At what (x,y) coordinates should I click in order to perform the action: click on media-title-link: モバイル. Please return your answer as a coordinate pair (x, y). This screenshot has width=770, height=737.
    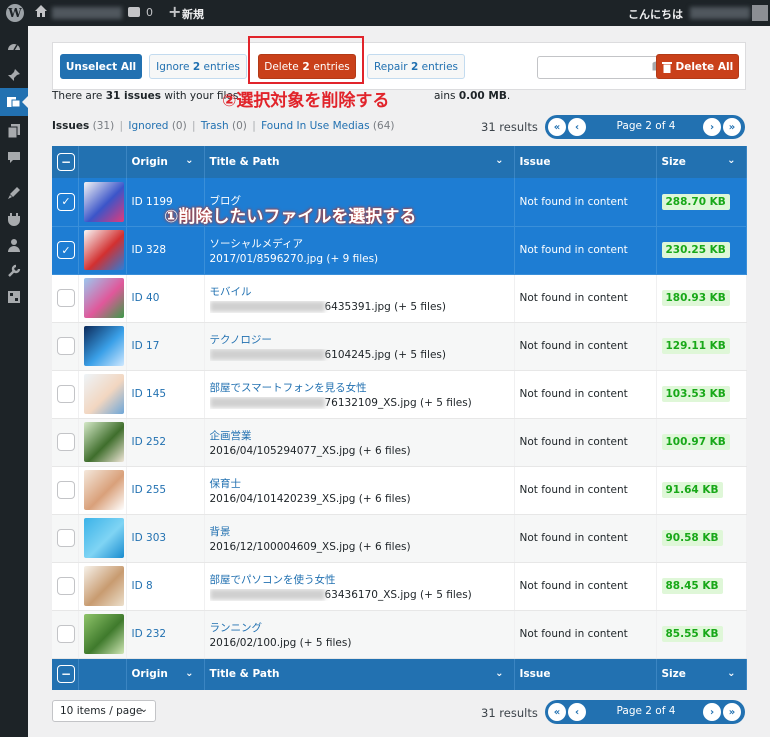
    Looking at the image, I should click on (362, 291).